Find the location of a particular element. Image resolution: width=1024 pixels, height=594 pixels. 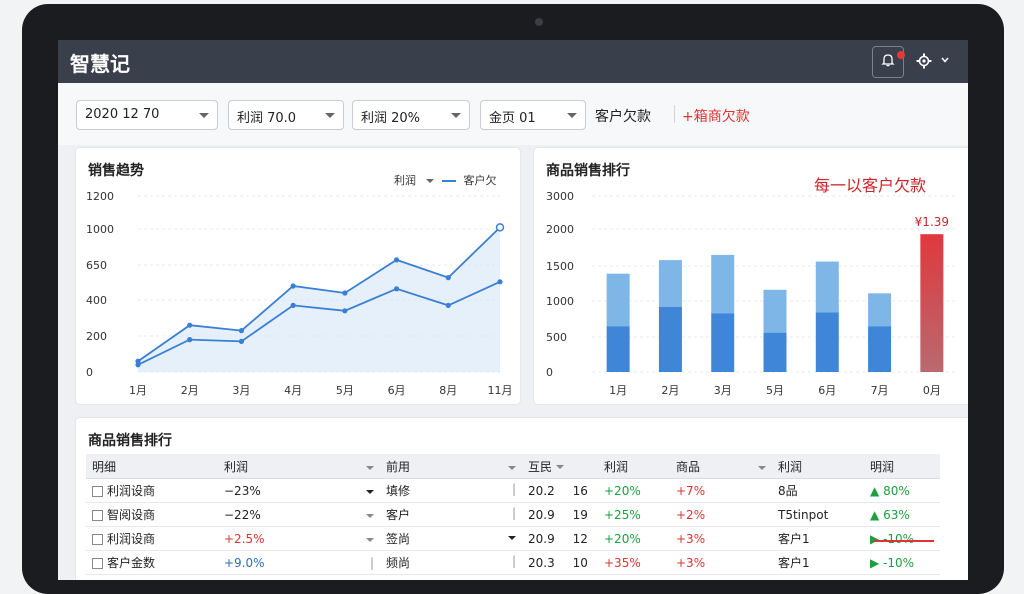

col-header-label: 商品 is located at coordinates (688, 466).